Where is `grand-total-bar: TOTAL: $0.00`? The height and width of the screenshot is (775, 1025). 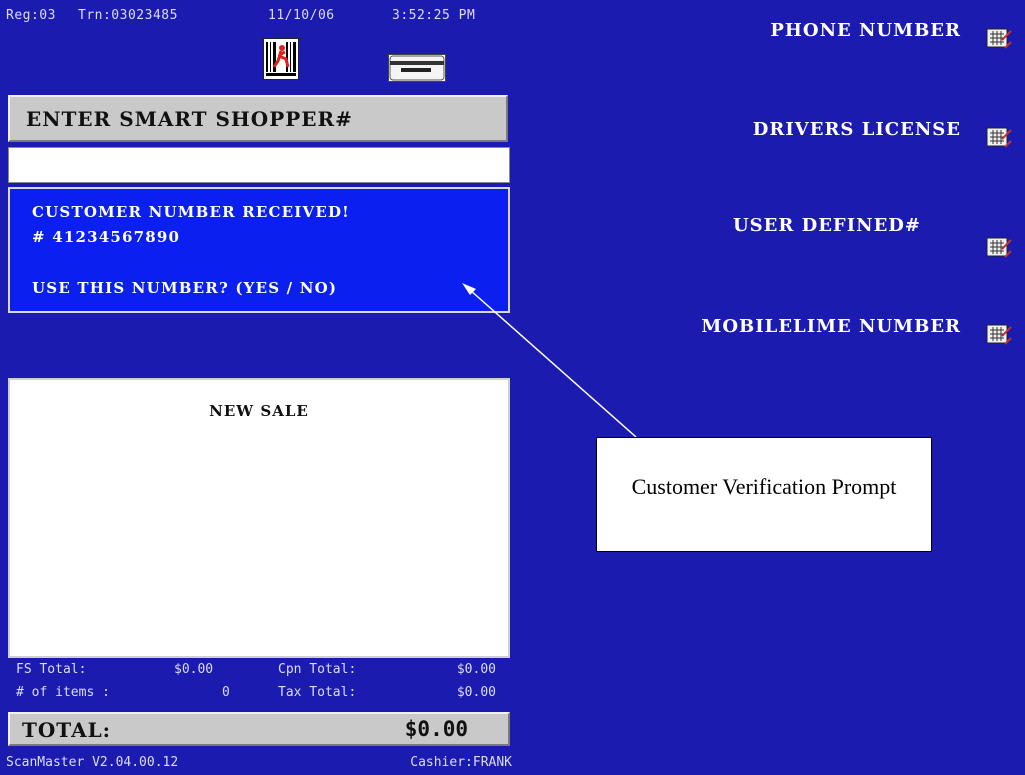 grand-total-bar: TOTAL: $0.00 is located at coordinates (259, 729).